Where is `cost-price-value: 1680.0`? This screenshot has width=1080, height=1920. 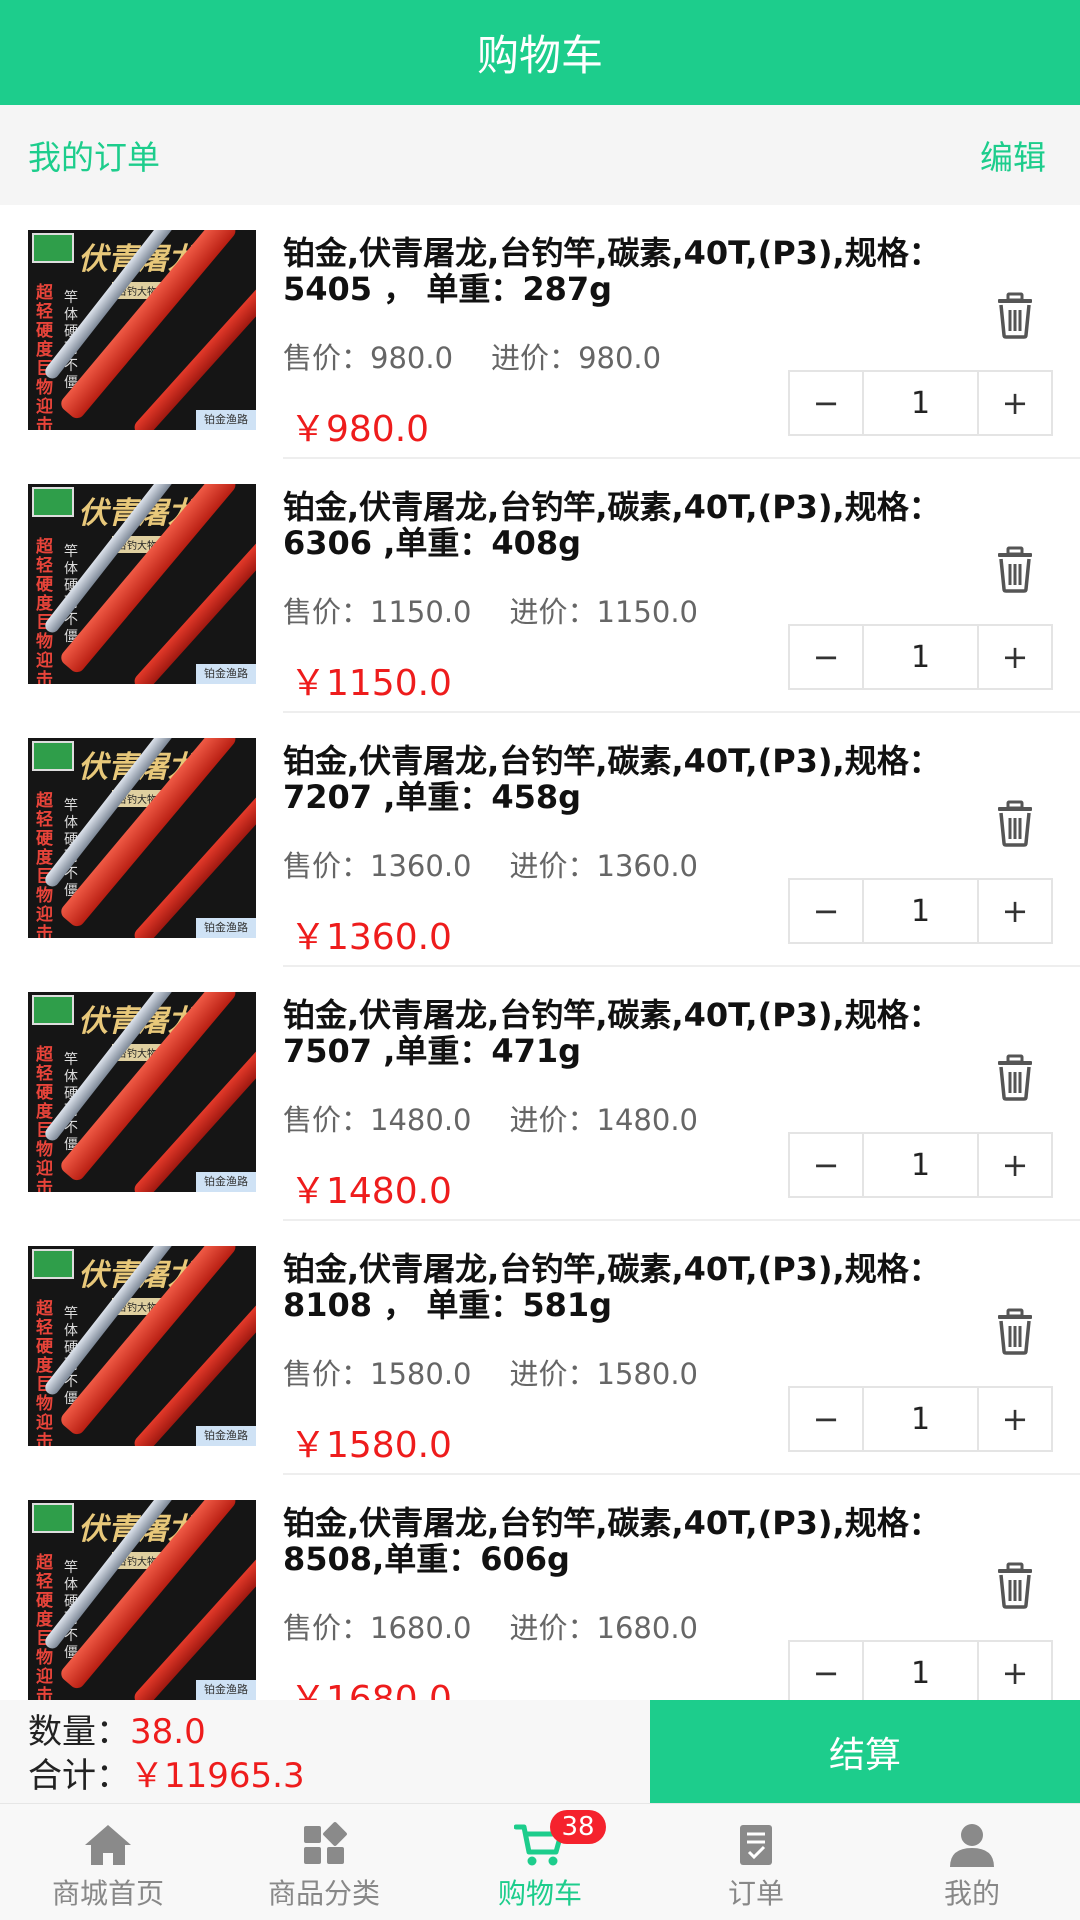
cost-price-value: 1680.0 is located at coordinates (647, 1628).